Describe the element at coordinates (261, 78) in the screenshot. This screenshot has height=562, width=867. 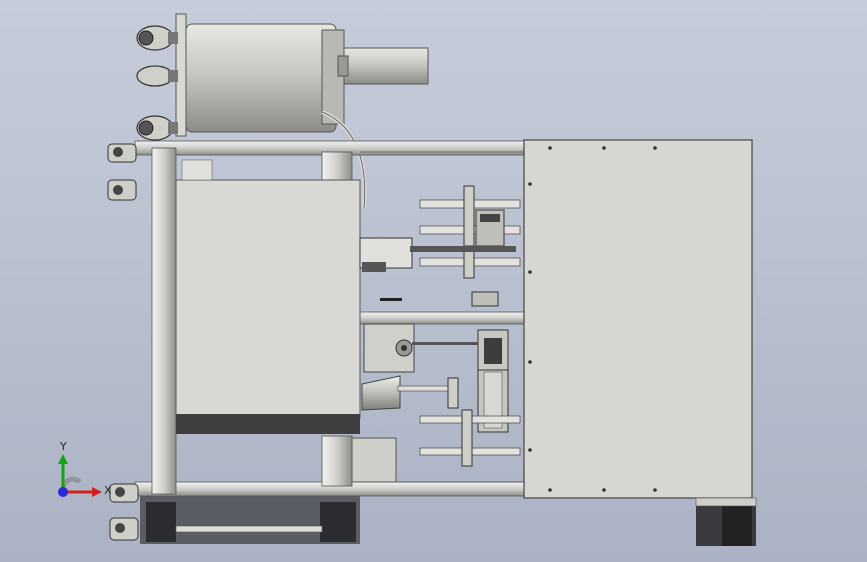
I see `motor-body` at that location.